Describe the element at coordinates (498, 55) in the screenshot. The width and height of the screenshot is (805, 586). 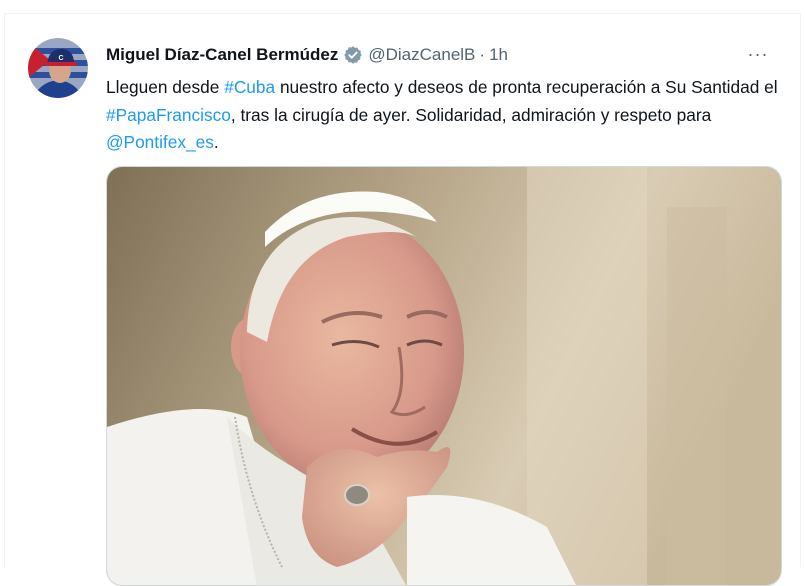
I see `tweet-timestamp: 1h` at that location.